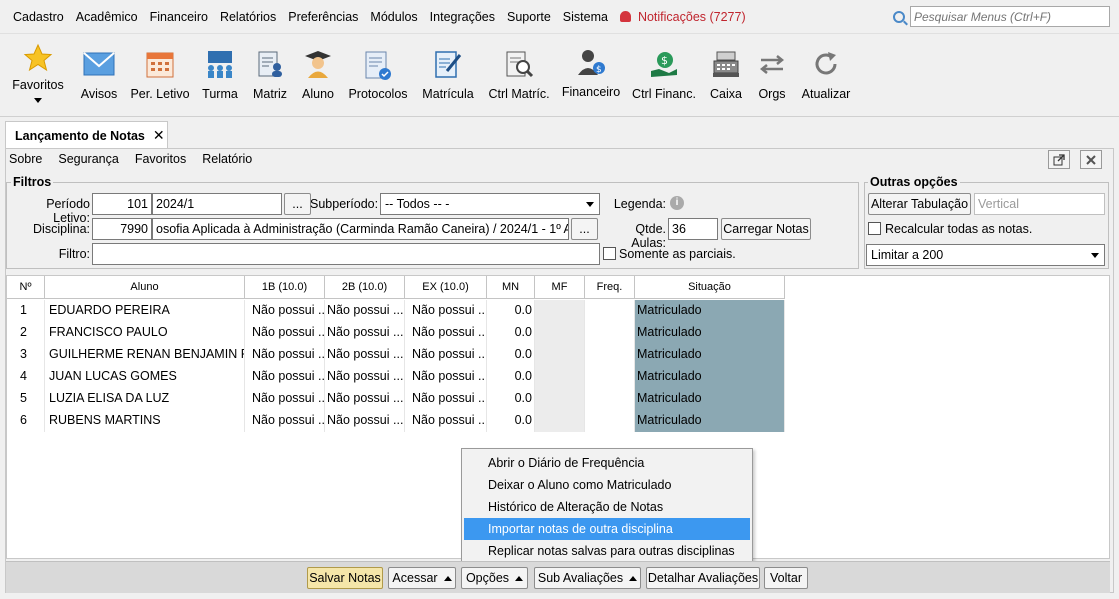  Describe the element at coordinates (726, 76) in the screenshot. I see `toolbar-caixa: Caixa` at that location.